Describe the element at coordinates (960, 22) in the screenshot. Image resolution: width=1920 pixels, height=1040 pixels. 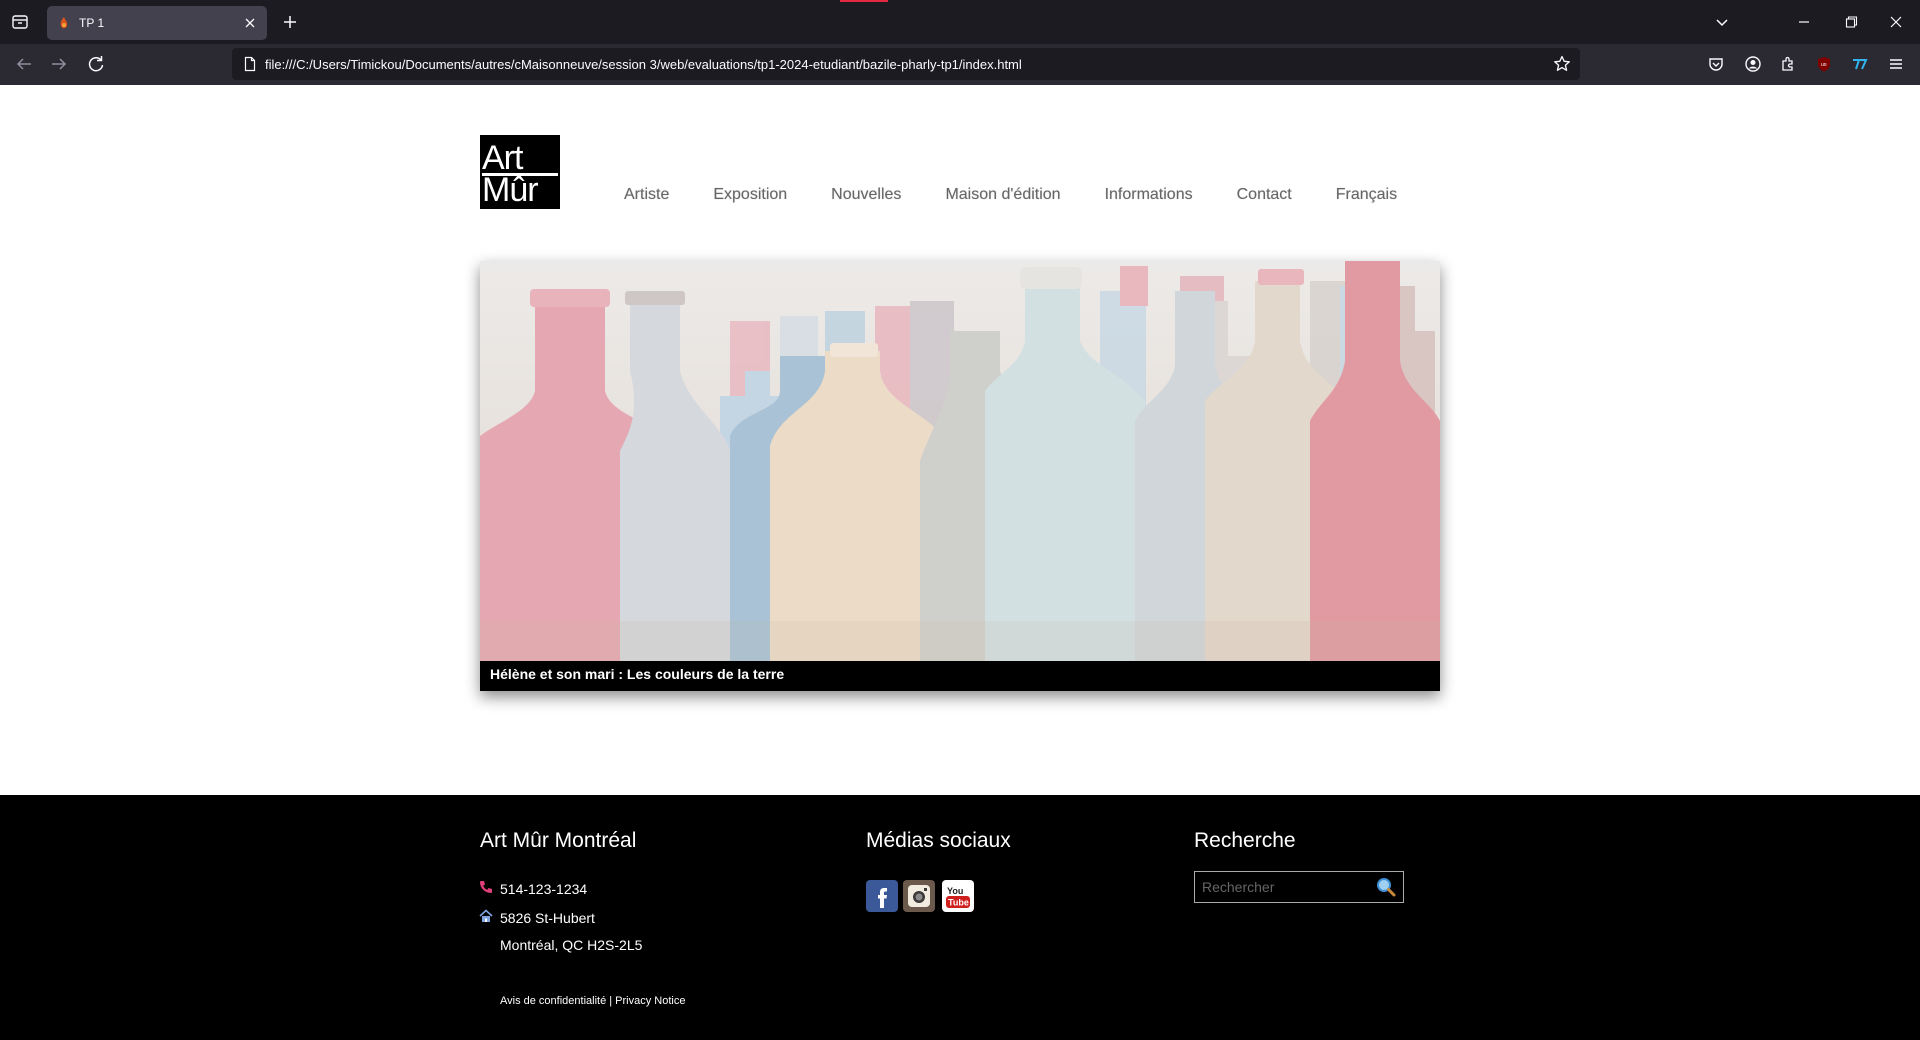
I see `tab-strip: TP 1` at that location.